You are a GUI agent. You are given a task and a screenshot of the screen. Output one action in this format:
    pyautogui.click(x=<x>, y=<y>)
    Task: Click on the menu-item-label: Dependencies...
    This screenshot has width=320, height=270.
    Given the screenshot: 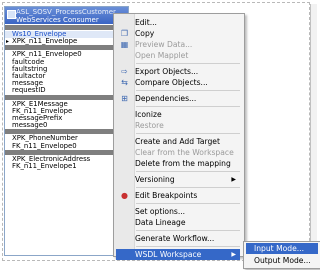 What is the action you would take?
    pyautogui.click(x=166, y=98)
    